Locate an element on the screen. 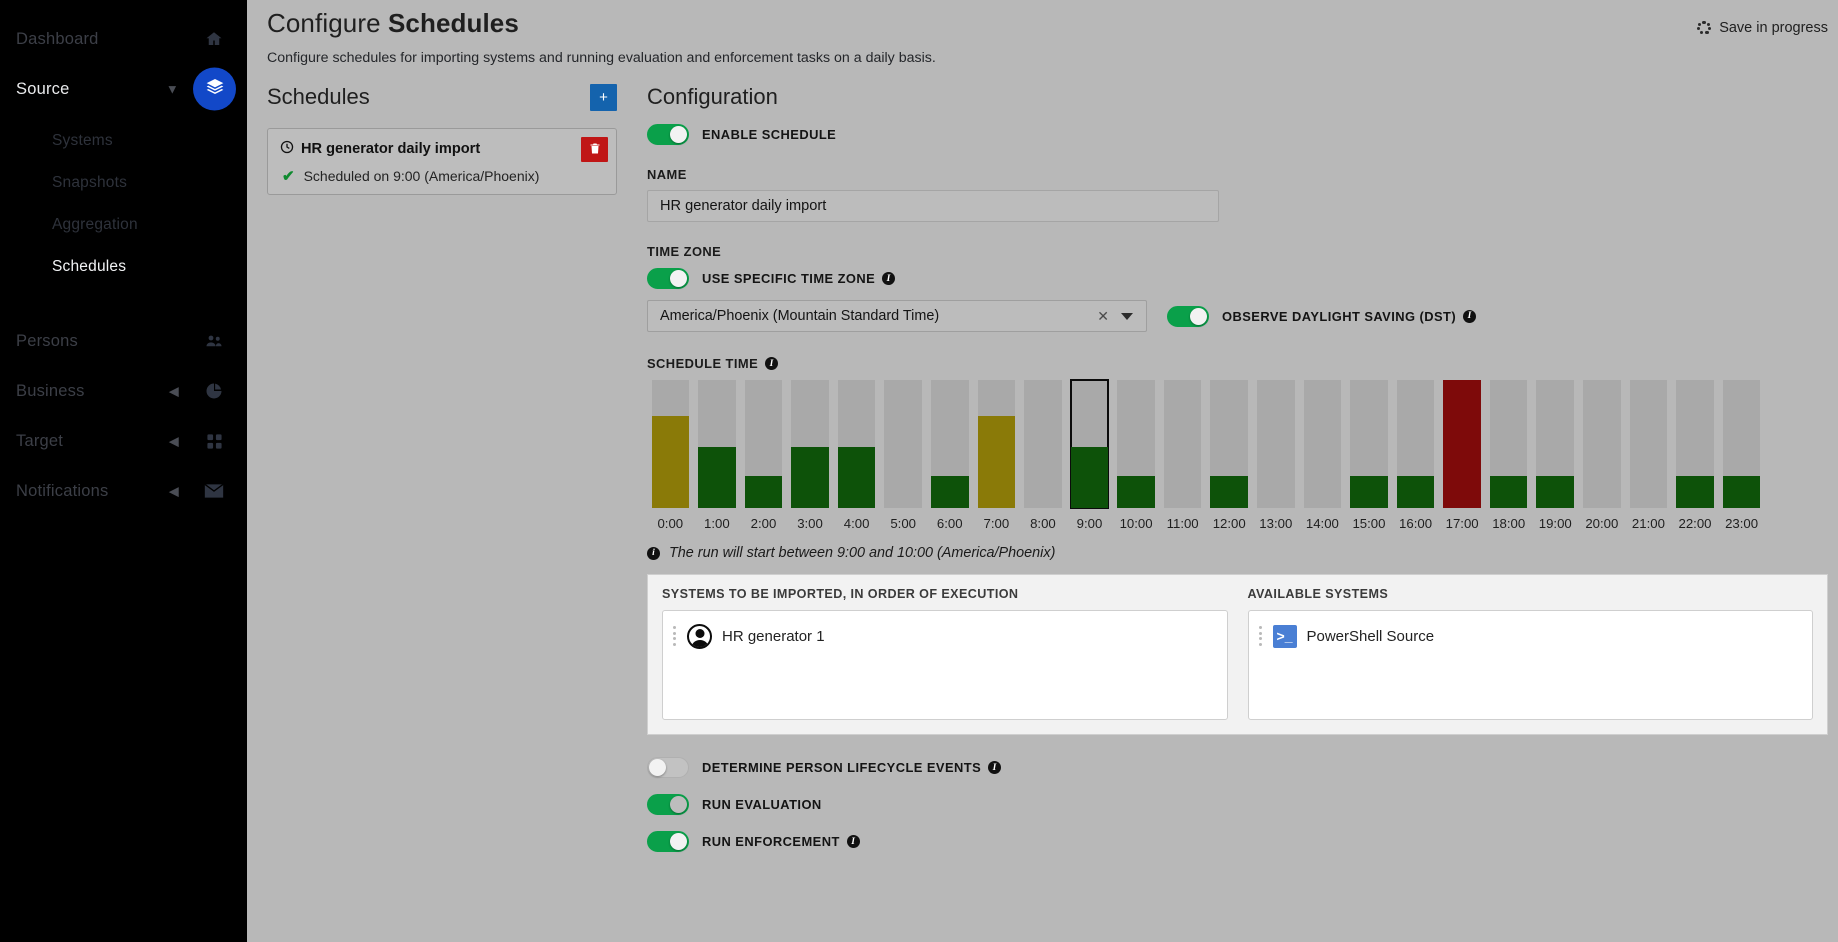  sidebar-item-label: Notifications is located at coordinates (62, 490).